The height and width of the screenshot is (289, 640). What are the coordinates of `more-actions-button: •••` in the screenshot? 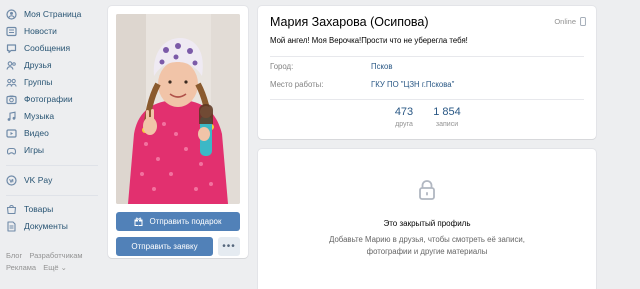 It's located at (229, 246).